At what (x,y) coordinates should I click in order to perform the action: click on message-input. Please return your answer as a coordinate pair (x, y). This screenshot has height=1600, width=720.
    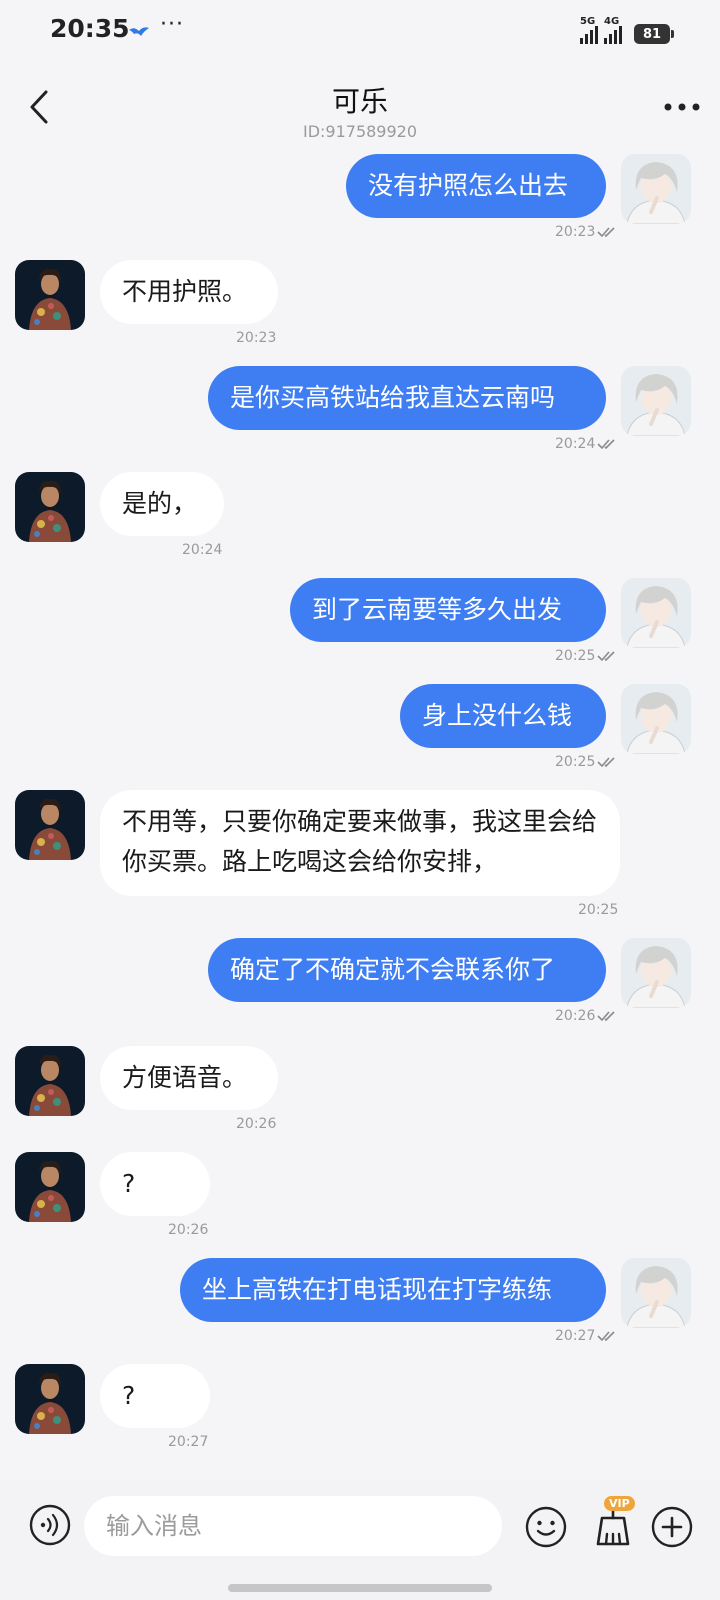
    Looking at the image, I should click on (293, 1526).